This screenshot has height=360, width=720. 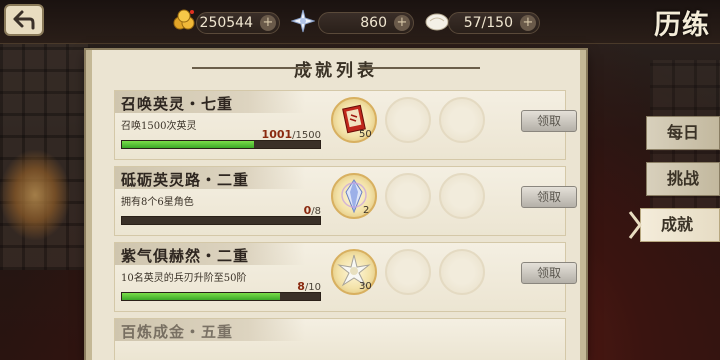 I want to click on back-arrow-icon, so click(x=24, y=20).